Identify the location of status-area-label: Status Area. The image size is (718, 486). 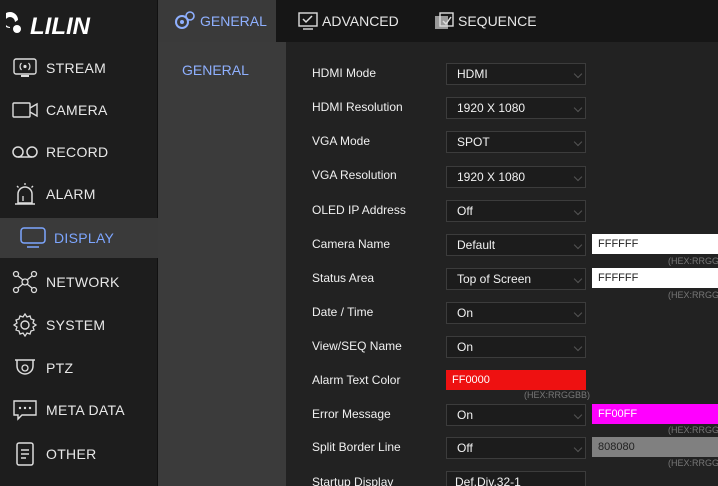
(343, 278).